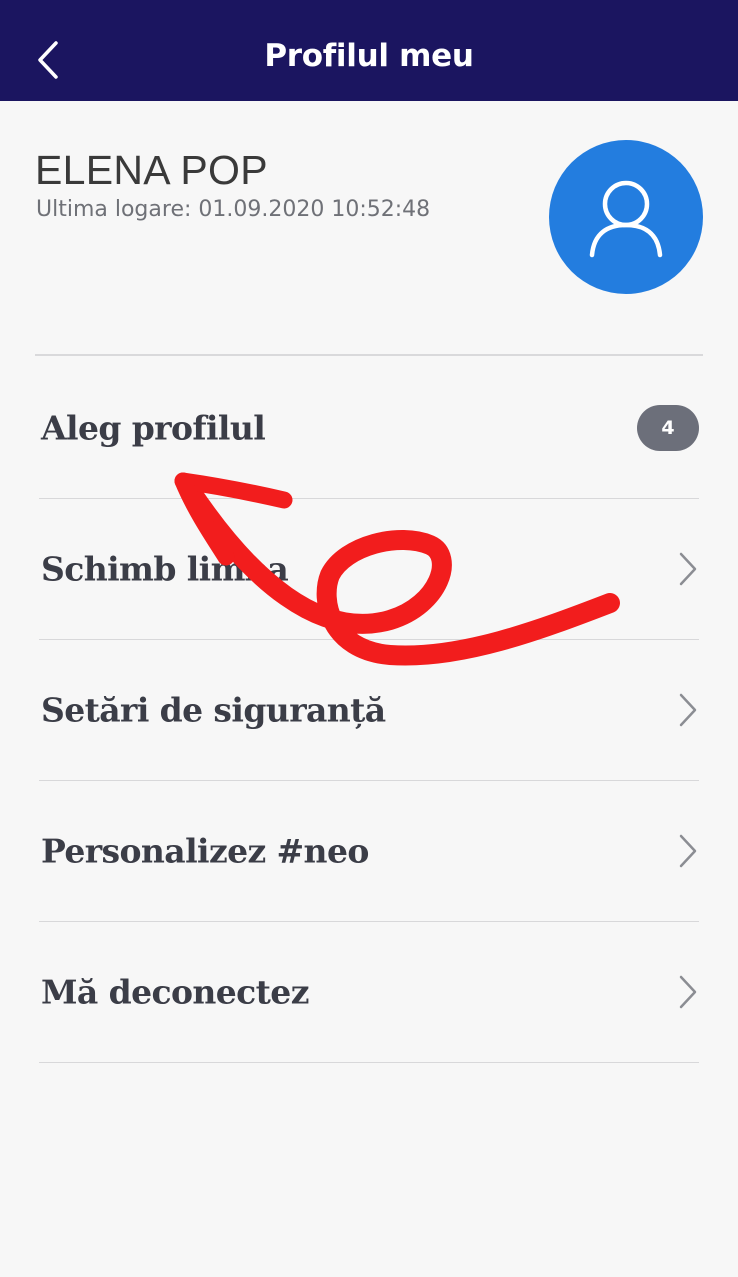 The image size is (738, 1277). Describe the element at coordinates (369, 428) in the screenshot. I see `menu-item-choose-profile: Aleg profilul 4` at that location.